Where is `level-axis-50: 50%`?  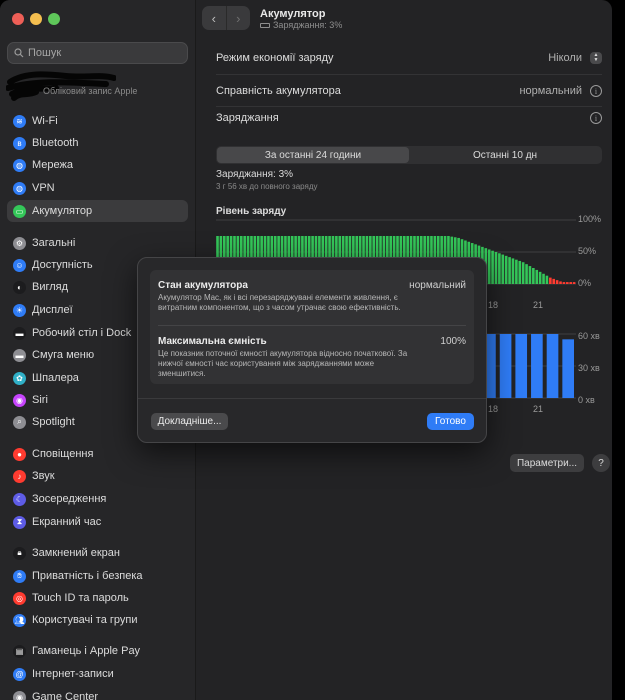 level-axis-50: 50% is located at coordinates (587, 251).